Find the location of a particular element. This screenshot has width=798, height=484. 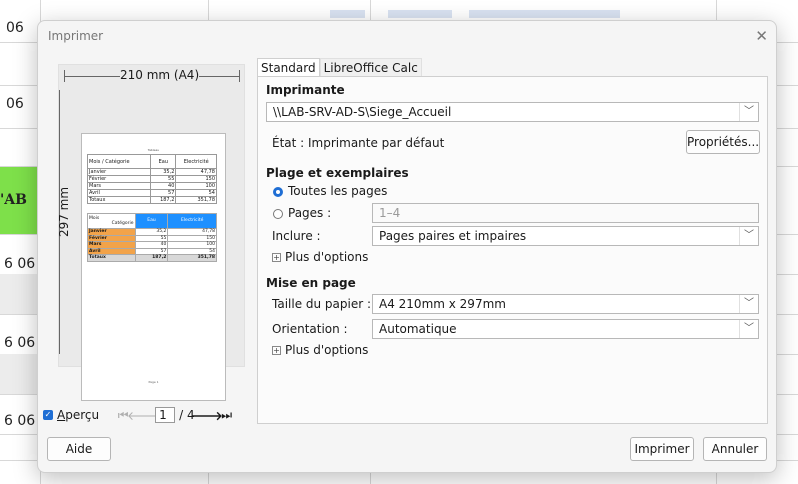

range-section-title: Plage et exemplaires is located at coordinates (337, 173).